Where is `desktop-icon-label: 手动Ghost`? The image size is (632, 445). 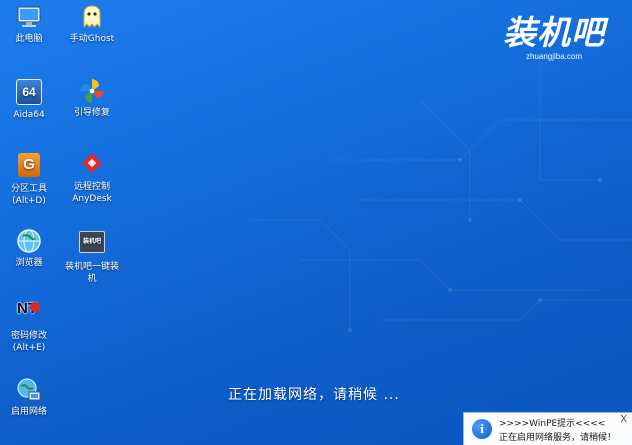
desktop-icon-label: 手动Ghost is located at coordinates (92, 39).